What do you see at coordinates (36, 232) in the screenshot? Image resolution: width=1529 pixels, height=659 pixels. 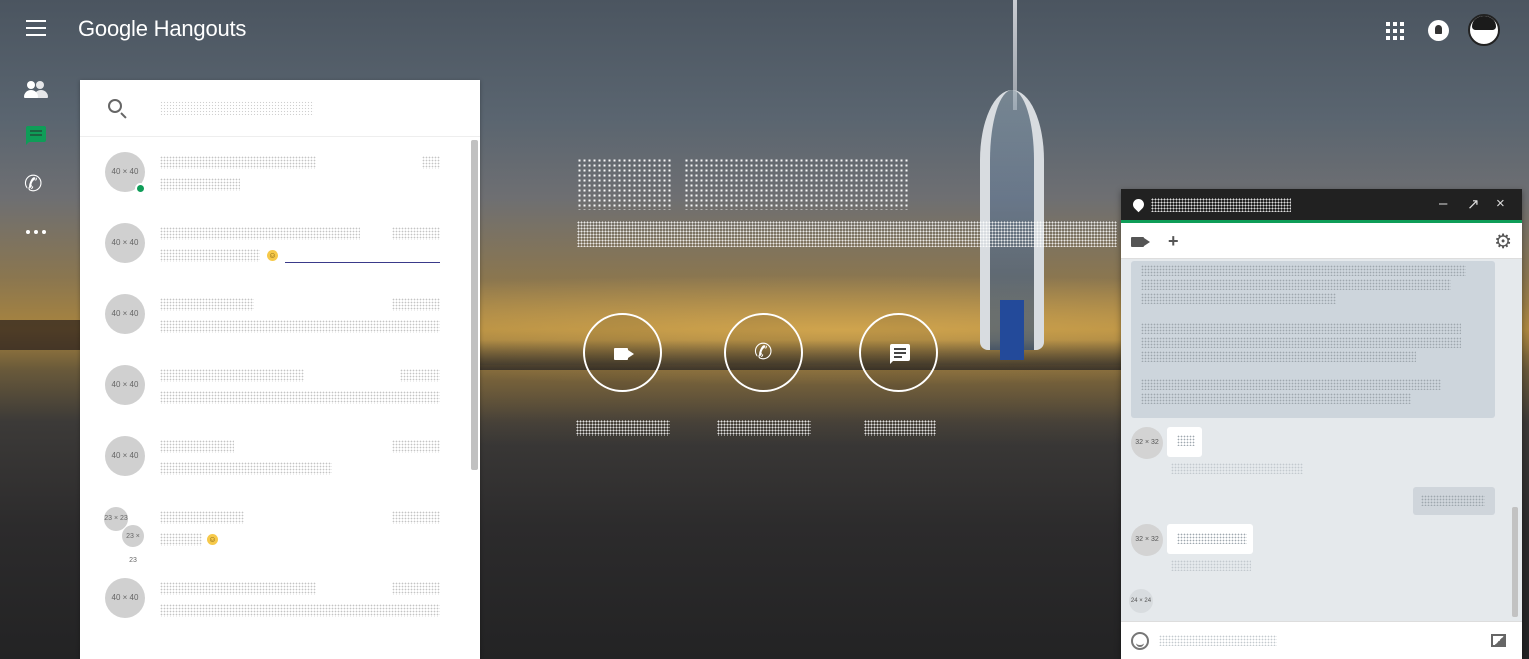 I see `more-icon` at bounding box center [36, 232].